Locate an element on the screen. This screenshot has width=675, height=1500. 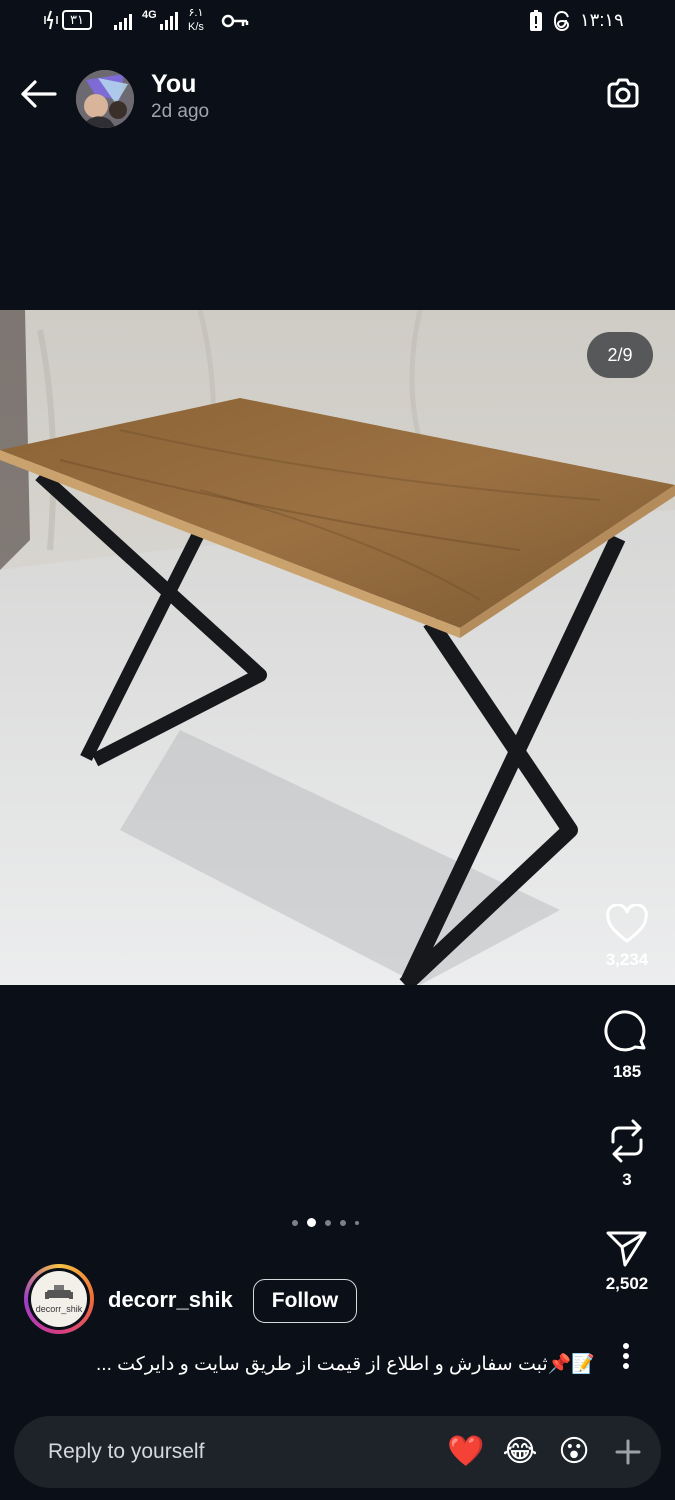
add-reaction-button is located at coordinates (628, 1452).